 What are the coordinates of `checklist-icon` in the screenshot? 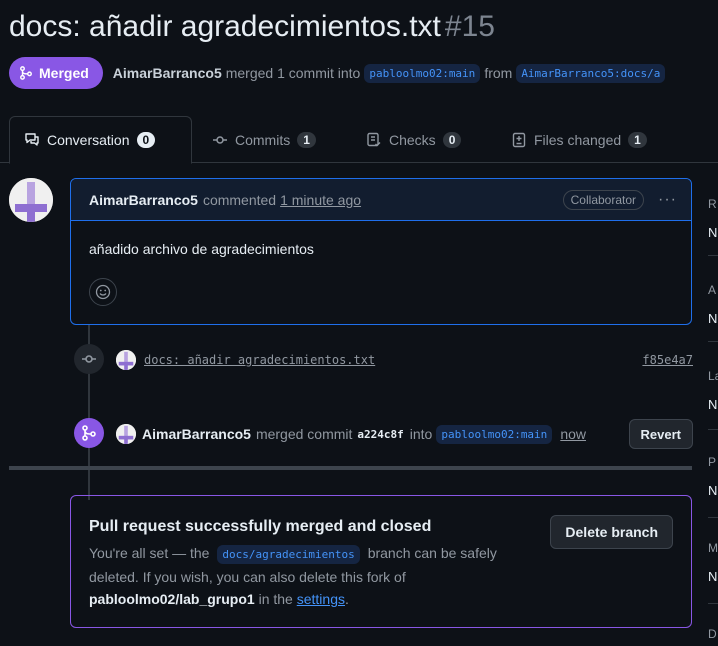 It's located at (374, 139).